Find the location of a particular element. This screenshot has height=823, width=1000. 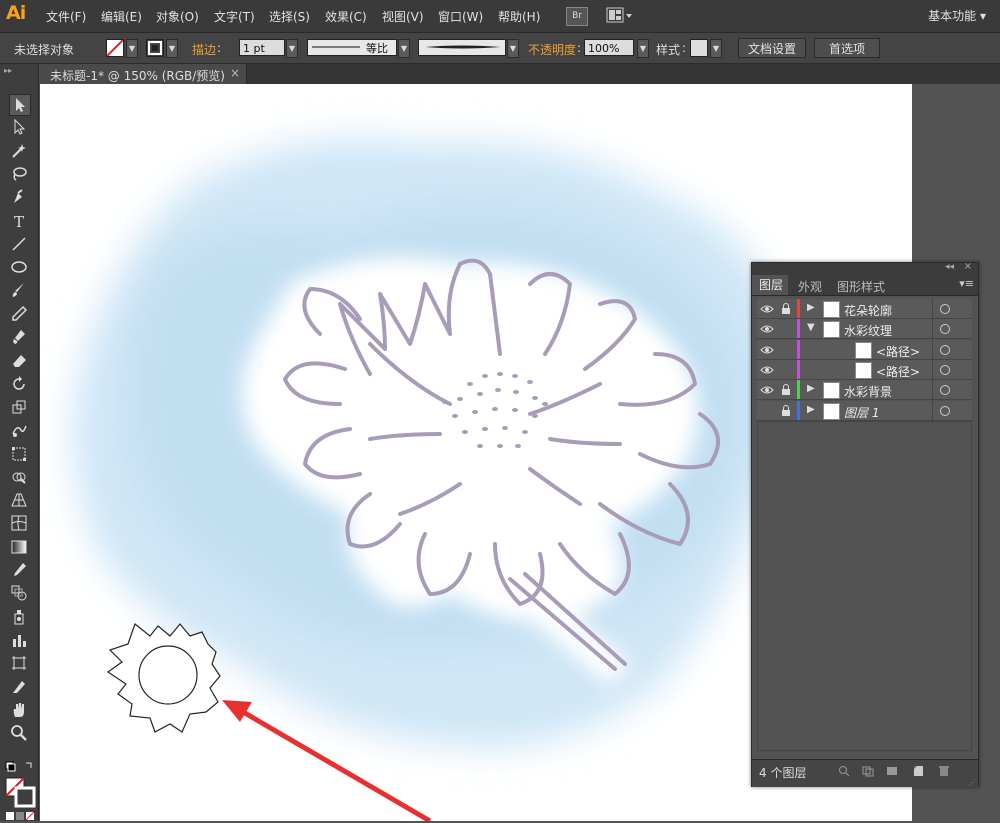

brush-definition-field is located at coordinates (462, 47).